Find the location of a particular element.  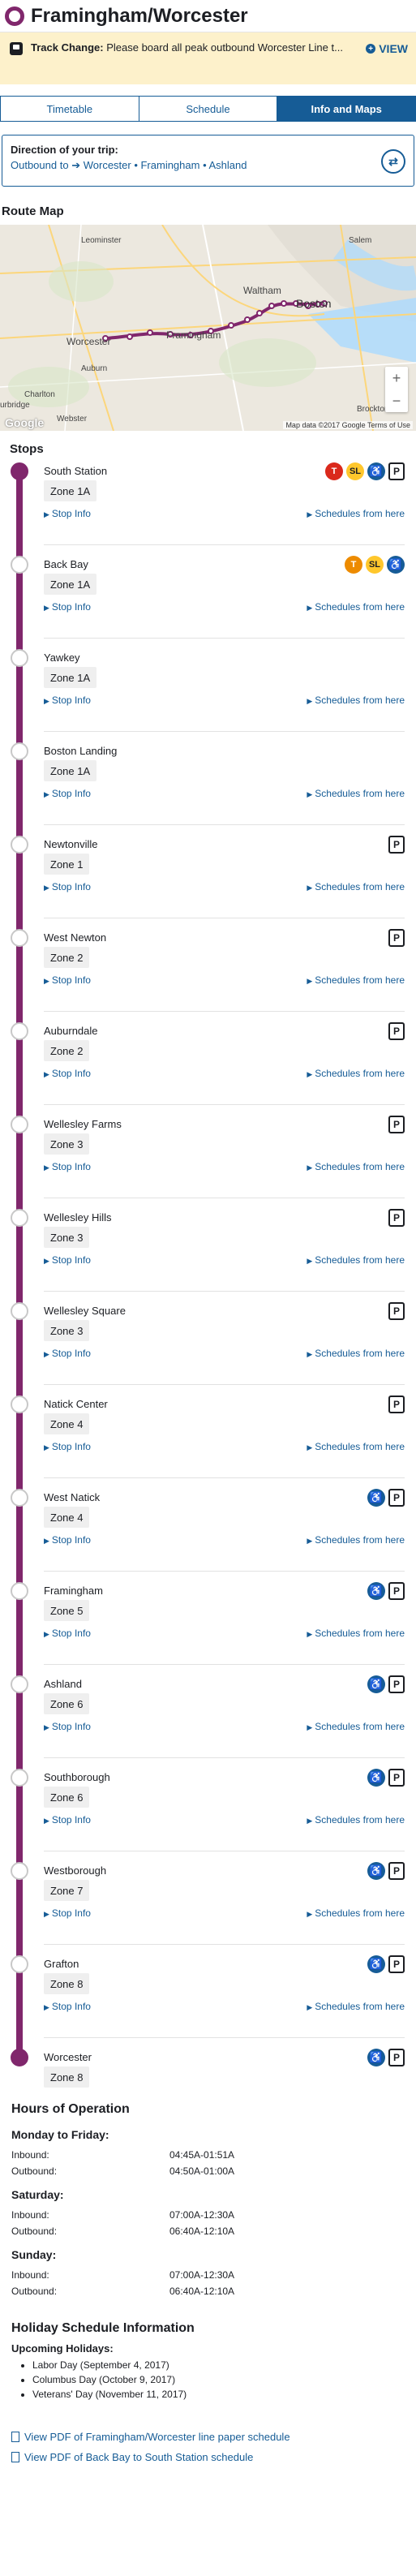

tab-timetable: Timetable is located at coordinates (70, 109).